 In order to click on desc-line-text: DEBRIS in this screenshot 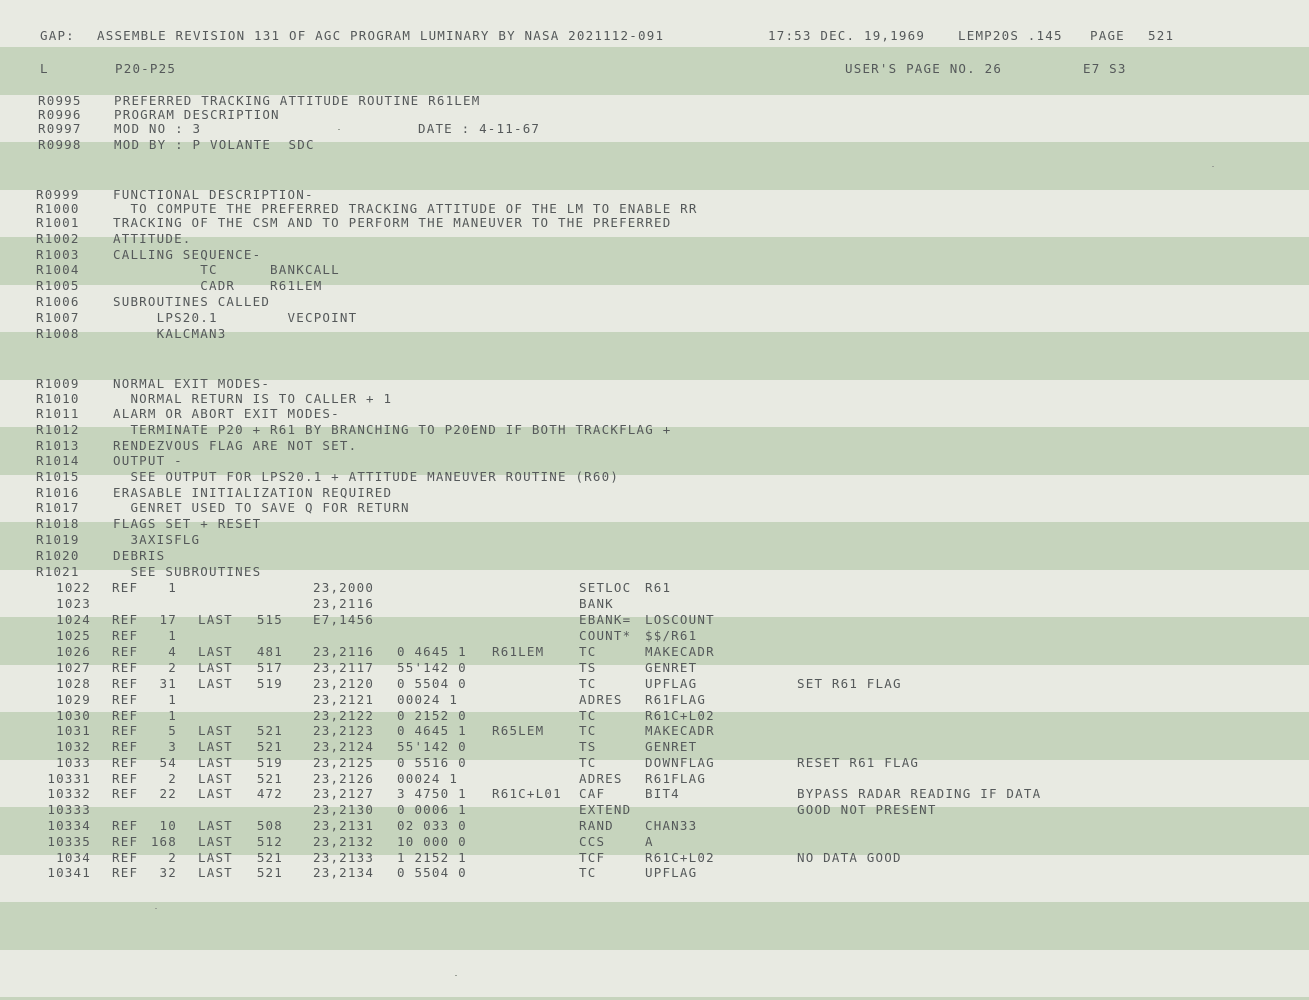, I will do `click(139, 555)`.